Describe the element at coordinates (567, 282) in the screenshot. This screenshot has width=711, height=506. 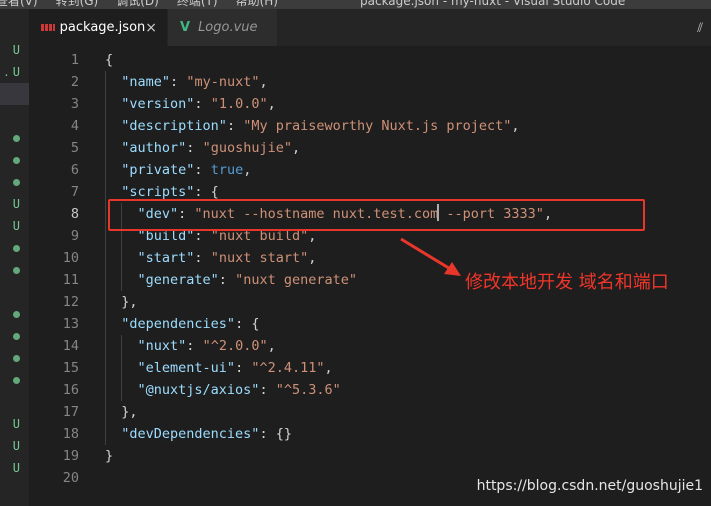
I see `annotation-note: 修改本地开发 域名和端口` at that location.